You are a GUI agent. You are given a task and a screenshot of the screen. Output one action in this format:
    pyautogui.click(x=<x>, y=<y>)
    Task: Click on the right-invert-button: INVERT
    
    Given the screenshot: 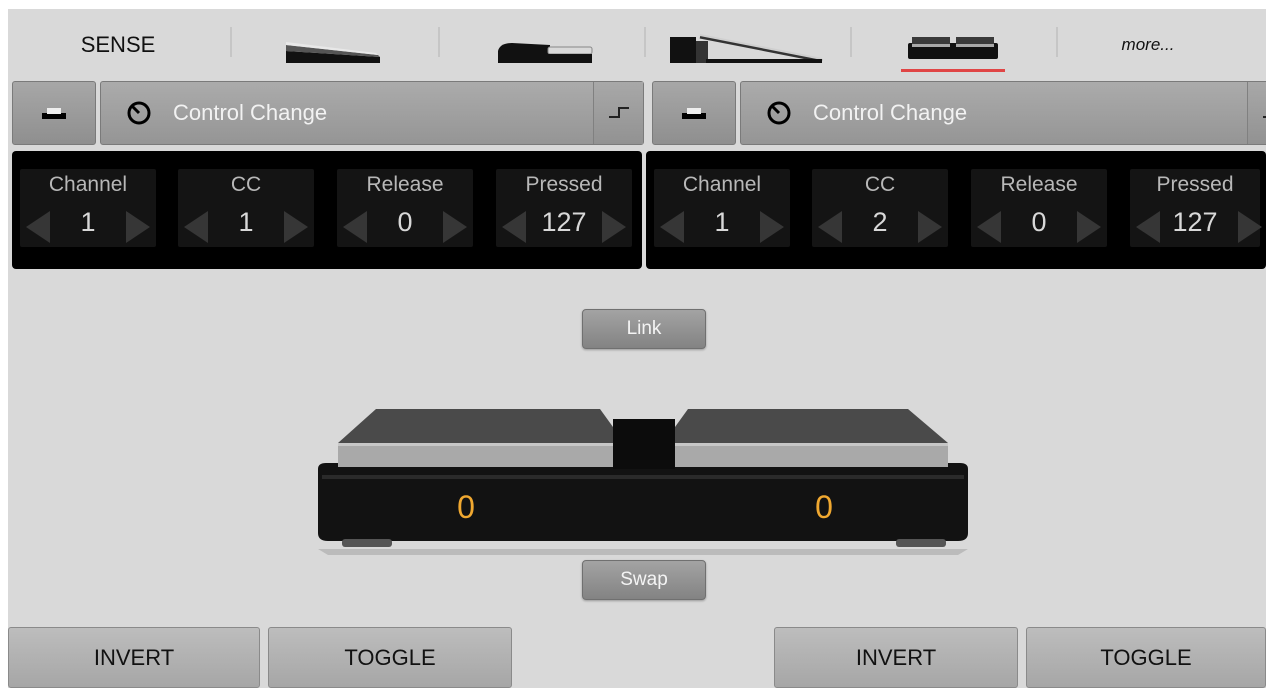 What is the action you would take?
    pyautogui.click(x=896, y=657)
    